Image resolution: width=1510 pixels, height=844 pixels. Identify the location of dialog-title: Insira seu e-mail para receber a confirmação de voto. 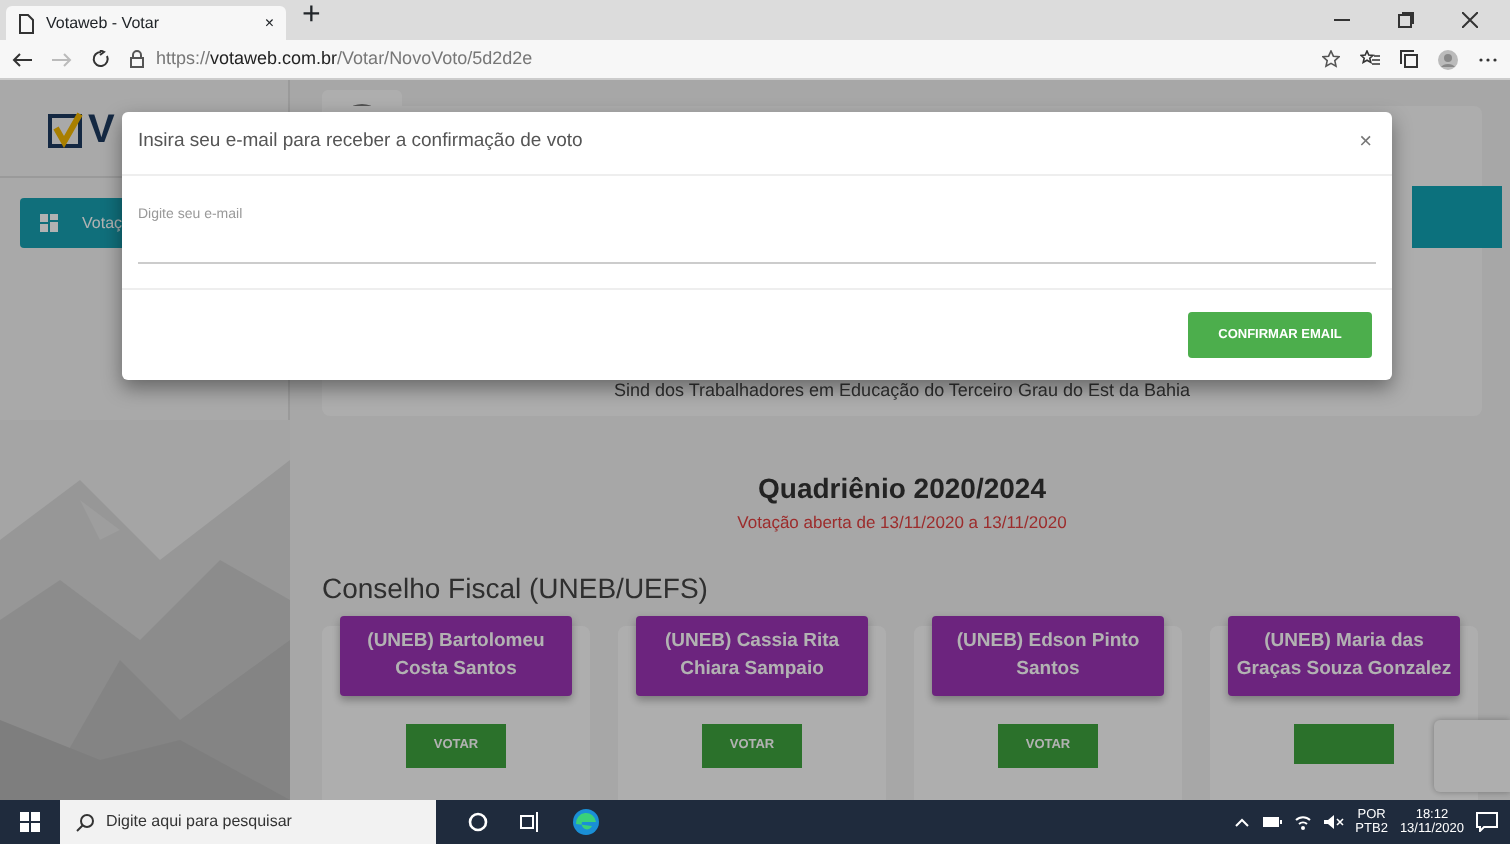
(360, 142).